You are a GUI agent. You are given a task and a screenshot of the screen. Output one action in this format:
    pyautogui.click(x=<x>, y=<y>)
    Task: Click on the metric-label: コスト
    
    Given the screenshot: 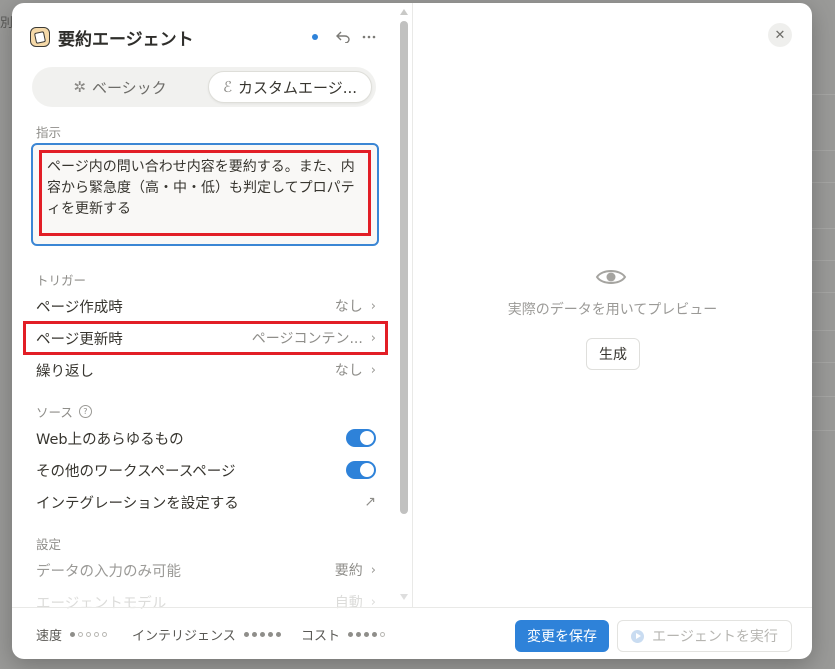 What is the action you would take?
    pyautogui.click(x=321, y=636)
    